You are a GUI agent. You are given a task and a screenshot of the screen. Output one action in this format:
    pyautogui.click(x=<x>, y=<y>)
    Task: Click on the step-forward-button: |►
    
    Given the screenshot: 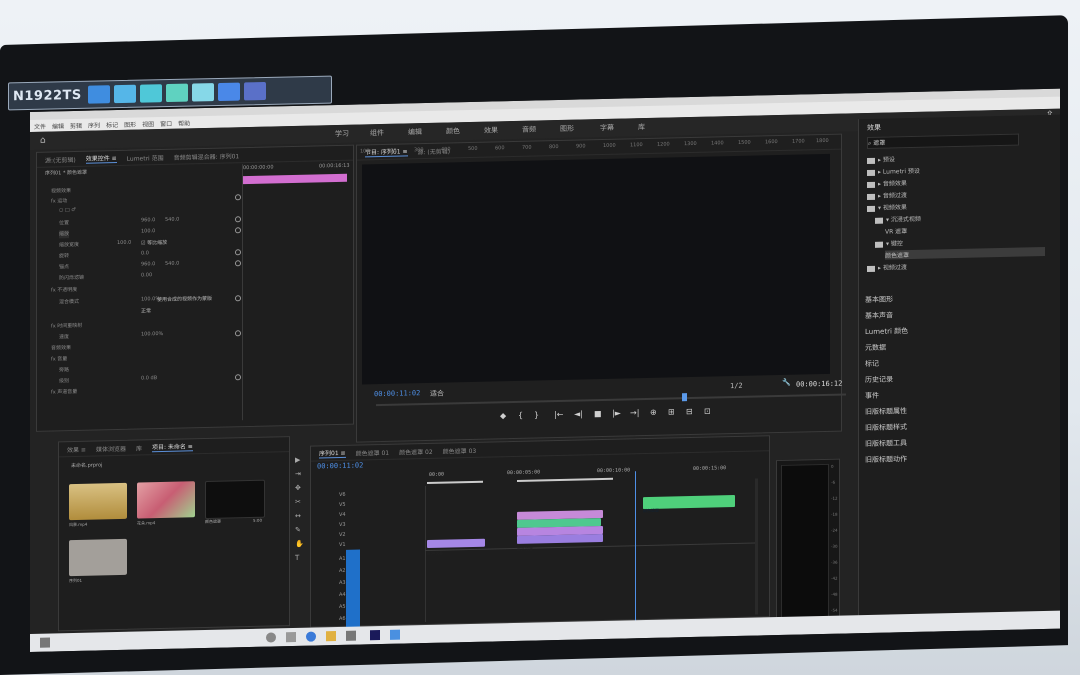 What is the action you would take?
    pyautogui.click(x=616, y=413)
    